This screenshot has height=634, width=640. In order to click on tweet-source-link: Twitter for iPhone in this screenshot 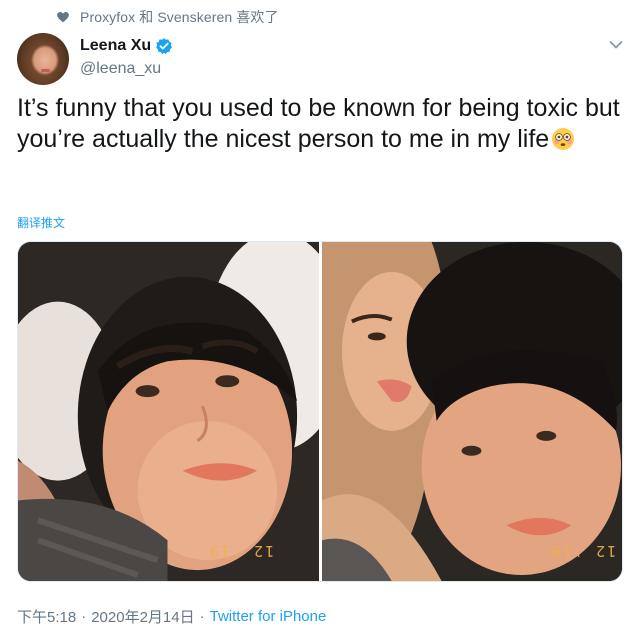, I will do `click(268, 616)`.